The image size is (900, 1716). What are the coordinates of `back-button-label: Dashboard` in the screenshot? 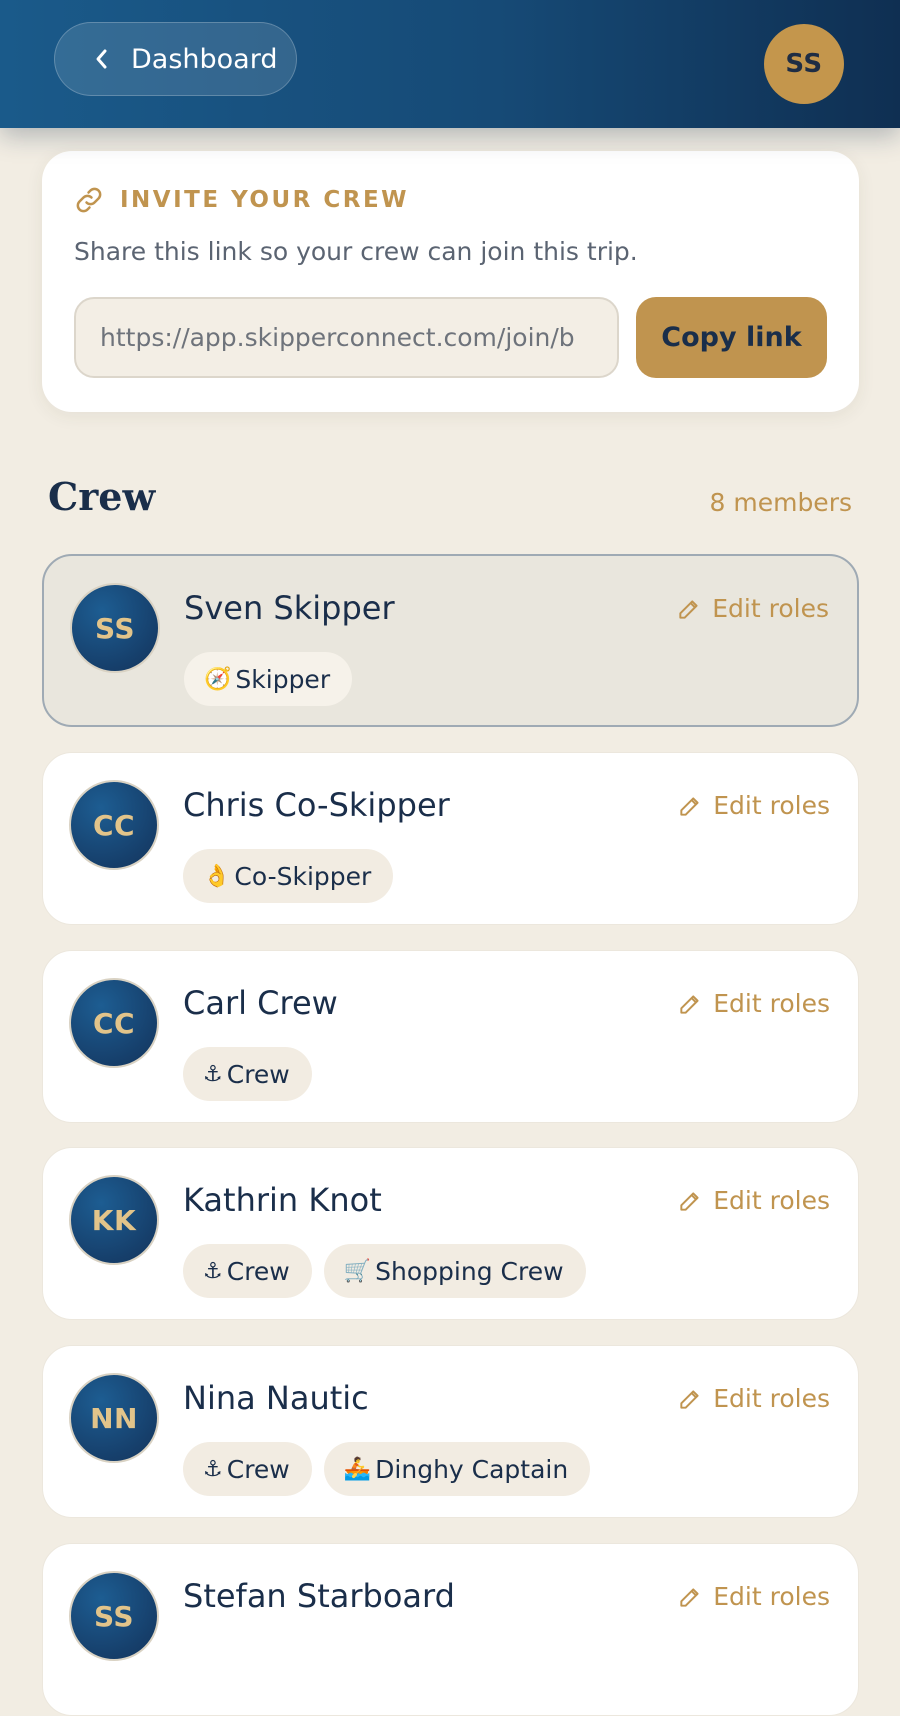 It's located at (204, 59).